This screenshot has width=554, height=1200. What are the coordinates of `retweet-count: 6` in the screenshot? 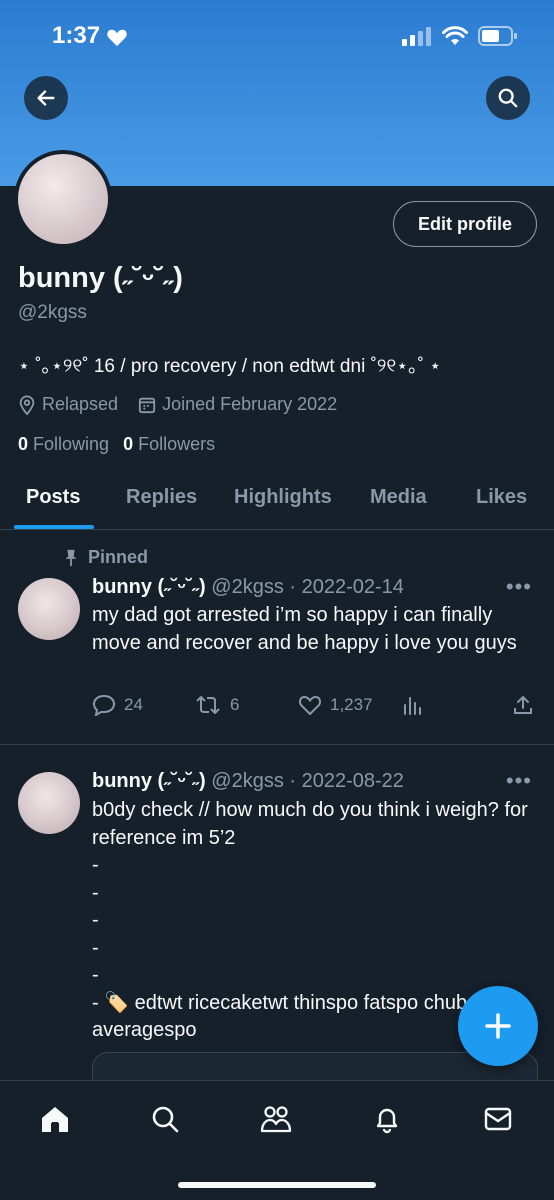 It's located at (235, 704).